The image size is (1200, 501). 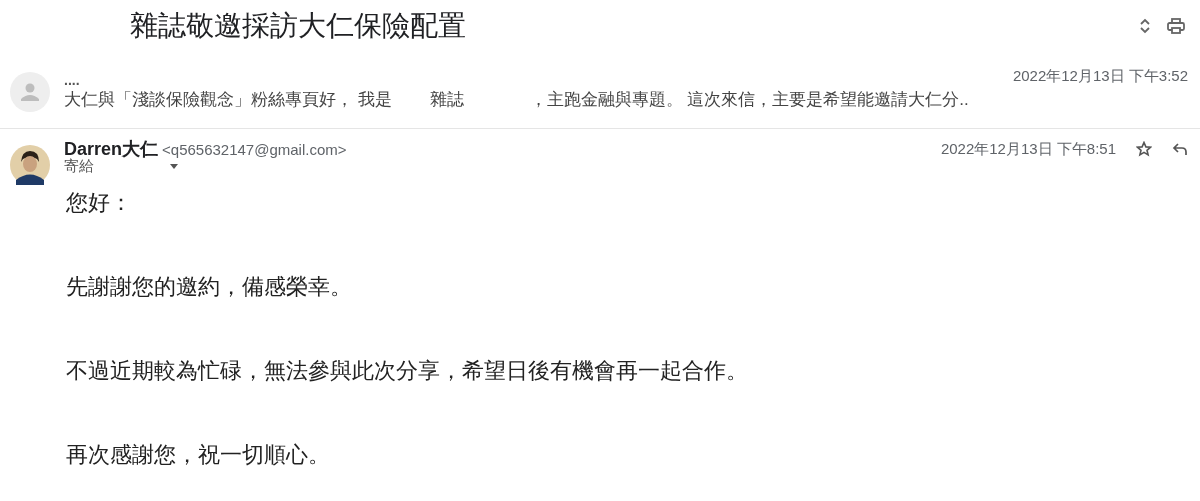 What do you see at coordinates (111, 148) in the screenshot?
I see `sender-name: Darren大仁` at bounding box center [111, 148].